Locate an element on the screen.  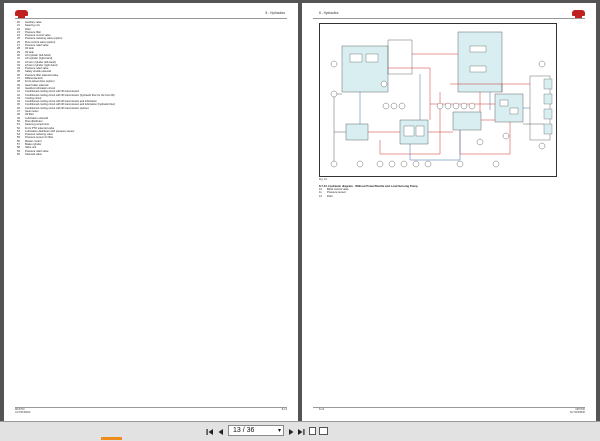
distributor-block is located at coordinates (467, 121).